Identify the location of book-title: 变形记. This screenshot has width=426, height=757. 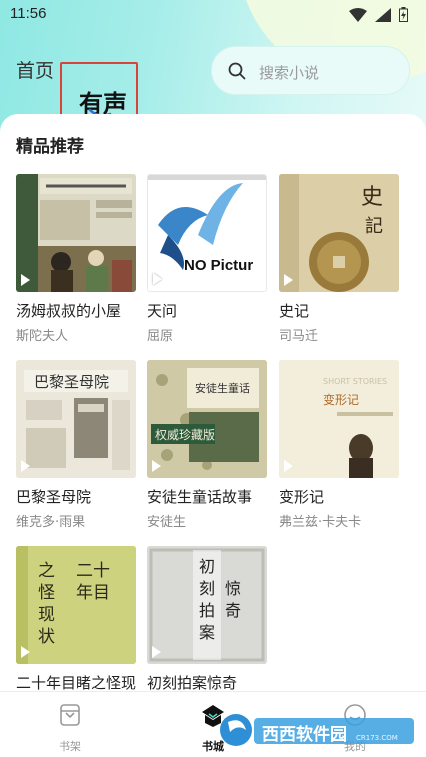
(302, 497).